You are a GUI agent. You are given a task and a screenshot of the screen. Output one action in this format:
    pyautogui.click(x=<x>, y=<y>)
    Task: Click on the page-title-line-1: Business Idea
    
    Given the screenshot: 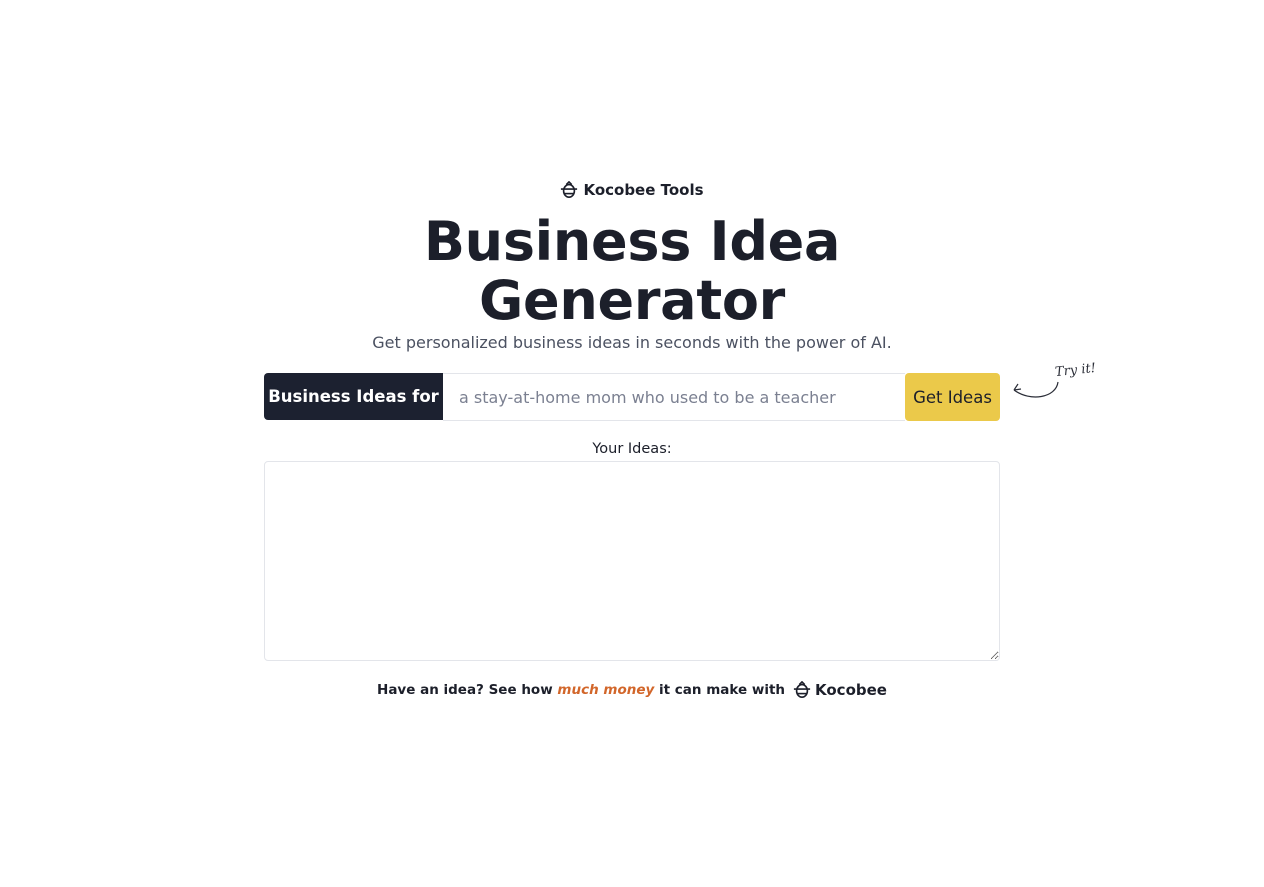 What is the action you would take?
    pyautogui.click(x=632, y=241)
    